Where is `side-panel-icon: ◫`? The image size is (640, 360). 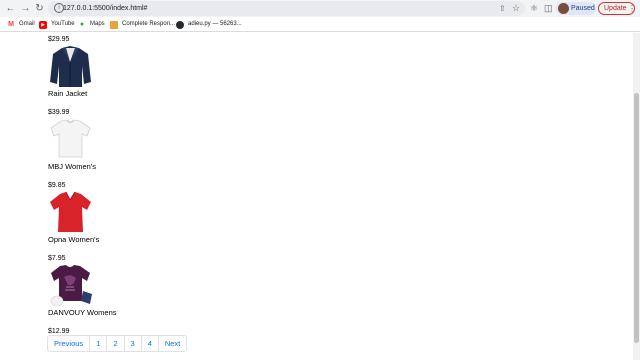 side-panel-icon: ◫ is located at coordinates (548, 8).